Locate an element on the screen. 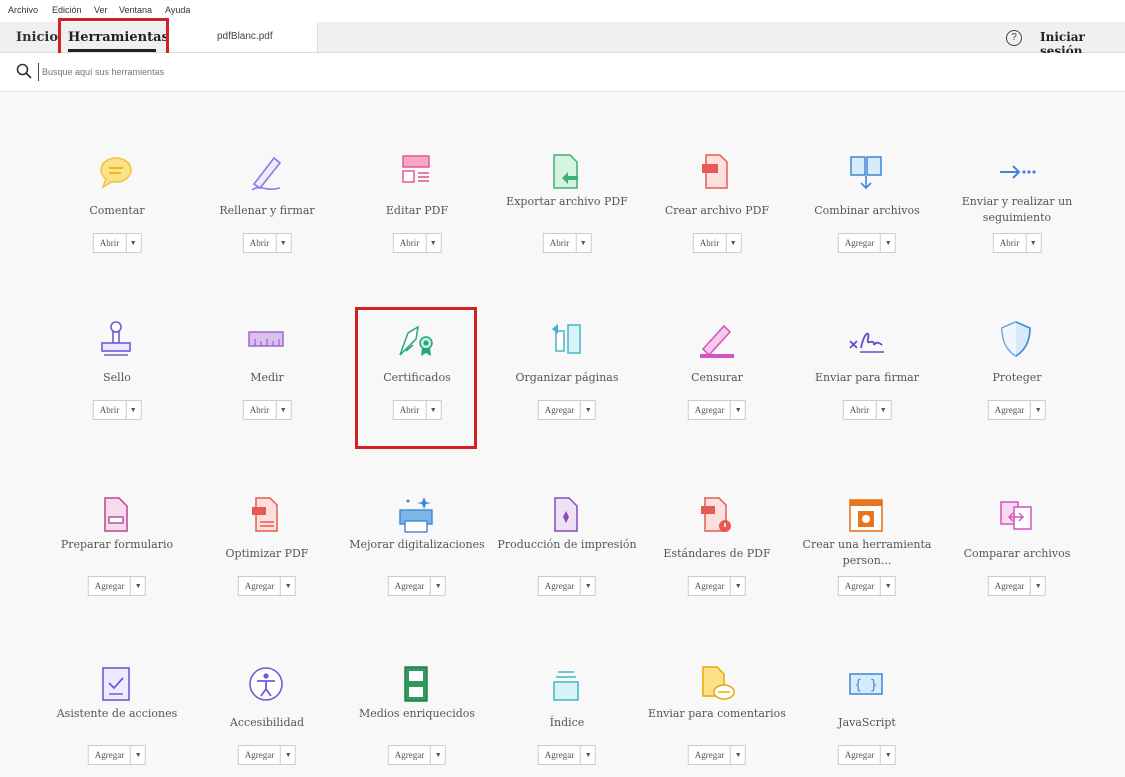 The width and height of the screenshot is (1125, 777). tool-tile-send-sign: Enviar para firmar Abrir ▼ is located at coordinates (867, 374).